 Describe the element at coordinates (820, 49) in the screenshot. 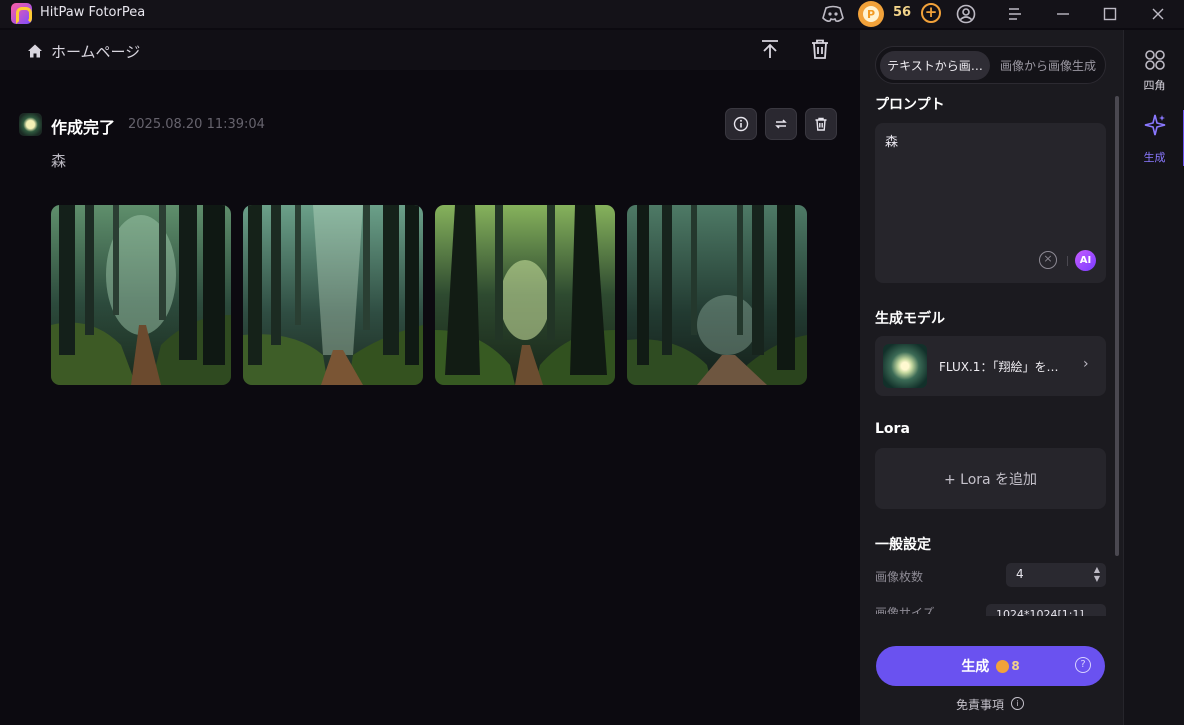

I see `delete-all-icon` at that location.